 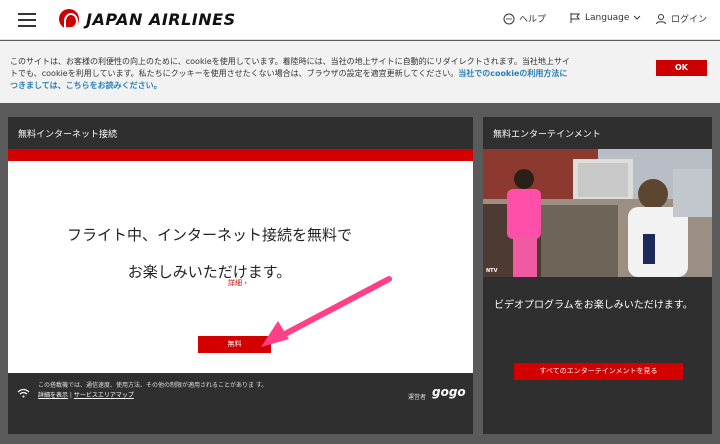 I want to click on see-all-entertainment-button: すべてのエンターテインメントを見る, so click(x=598, y=371).